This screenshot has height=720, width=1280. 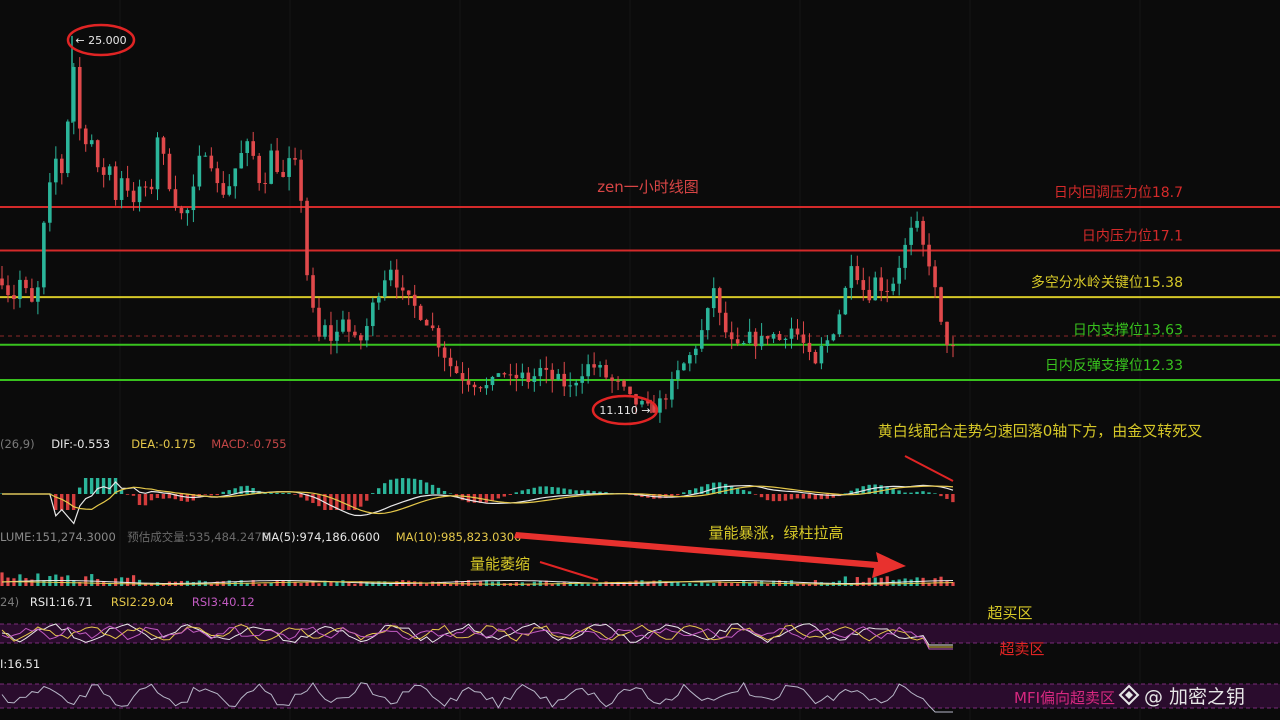 I want to click on watermark: @ 加密之钥, so click(x=1181, y=695).